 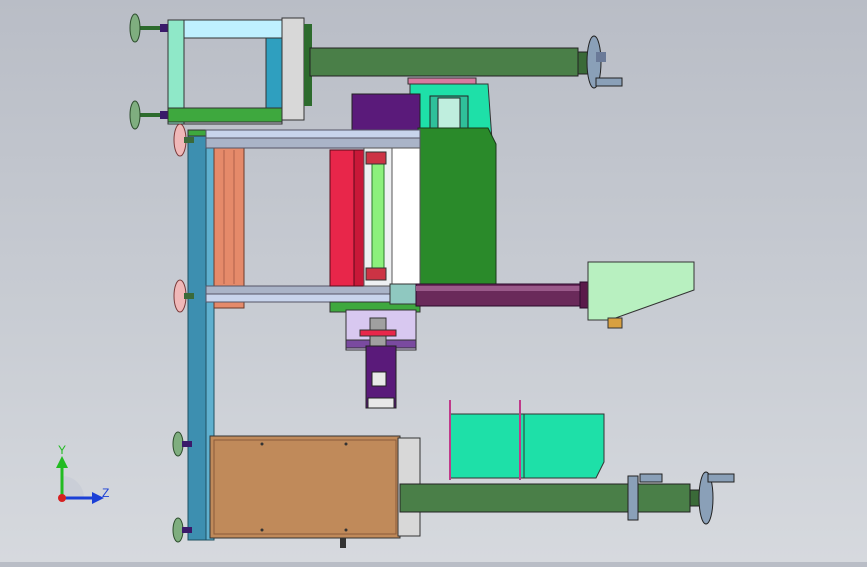 What do you see at coordinates (313, 139) in the screenshot?
I see `upper-rail` at bounding box center [313, 139].